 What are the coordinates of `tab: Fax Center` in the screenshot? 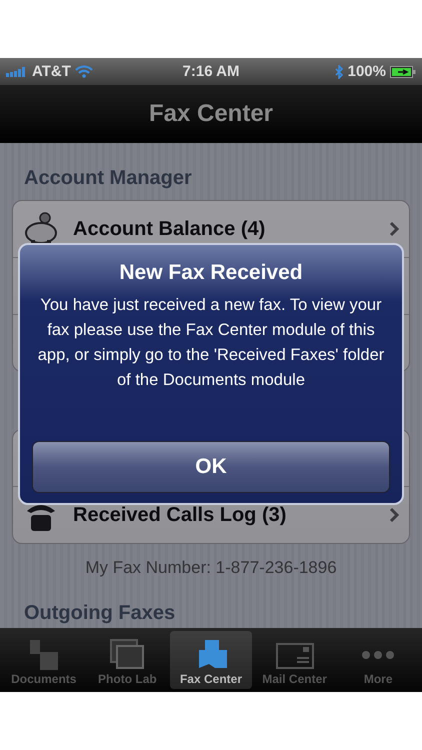 It's located at (211, 660).